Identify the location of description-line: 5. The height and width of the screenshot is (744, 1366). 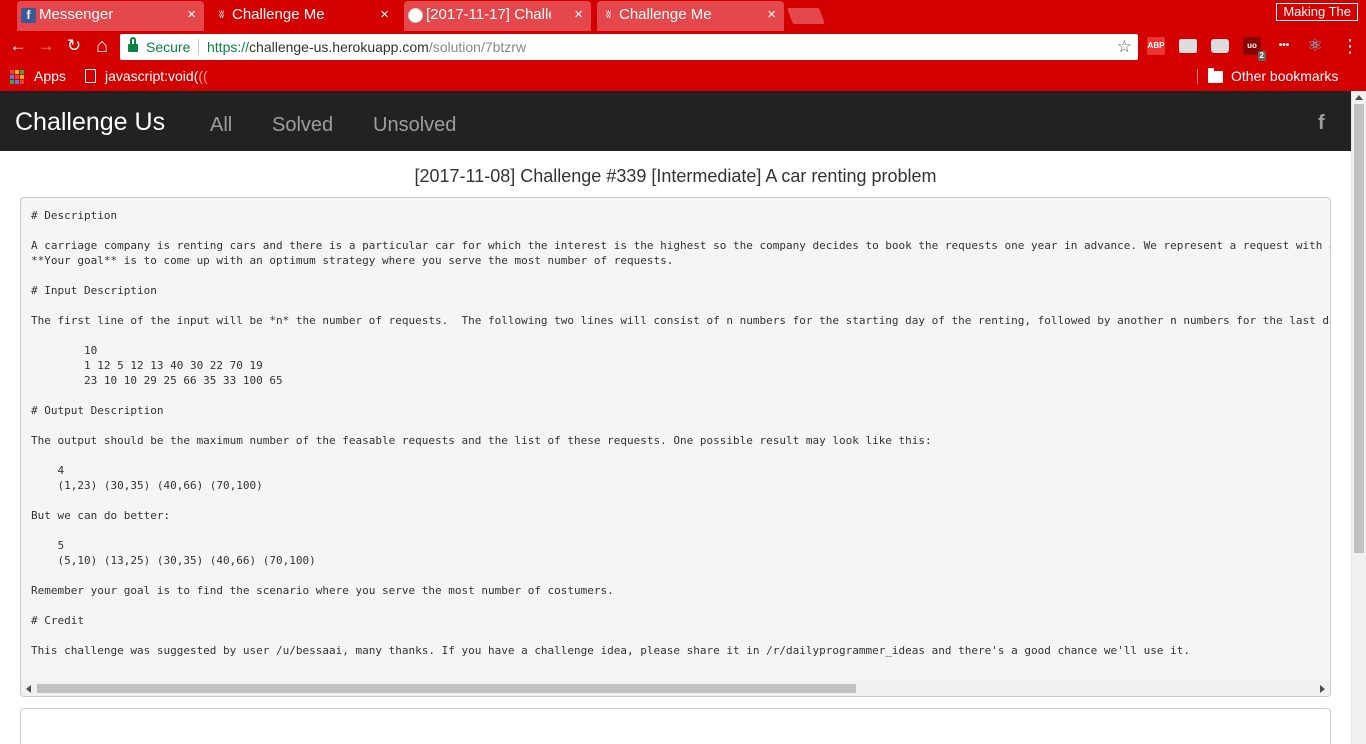
(48, 545).